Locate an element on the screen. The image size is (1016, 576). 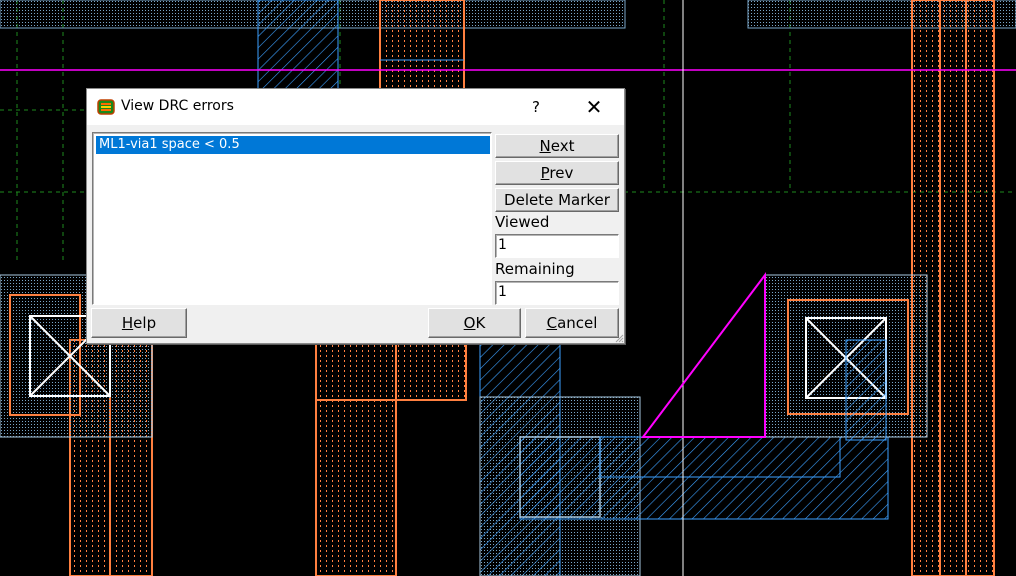
right-contact is located at coordinates (846, 357).